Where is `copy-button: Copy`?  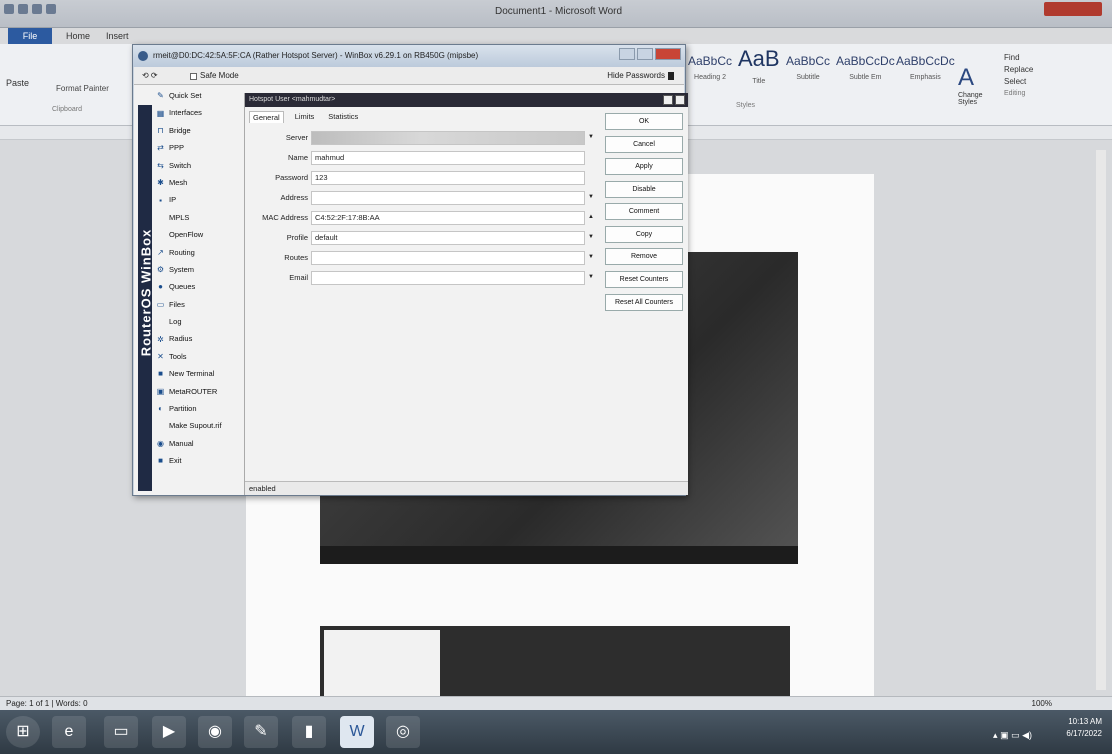
copy-button: Copy is located at coordinates (644, 234).